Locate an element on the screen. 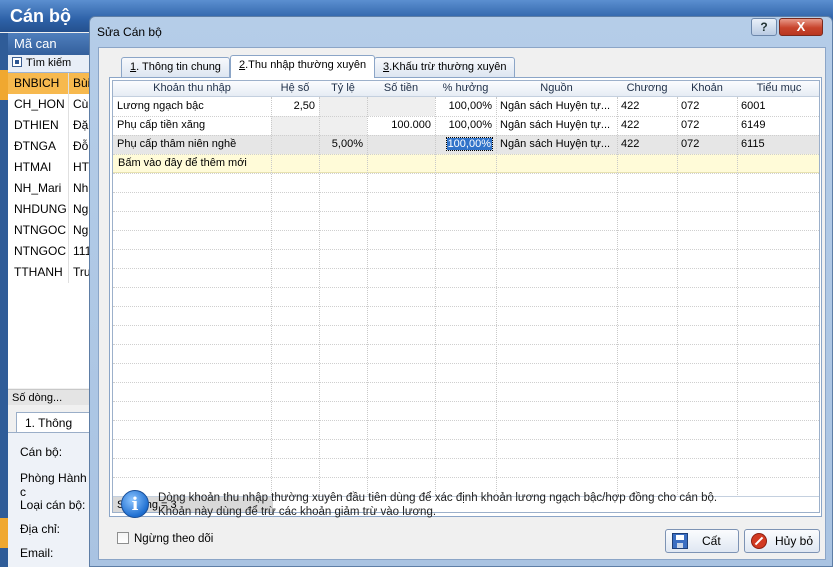 Image resolution: width=833 pixels, height=567 pixels. cell-percent-editing: 100,00% is located at coordinates (465, 144).